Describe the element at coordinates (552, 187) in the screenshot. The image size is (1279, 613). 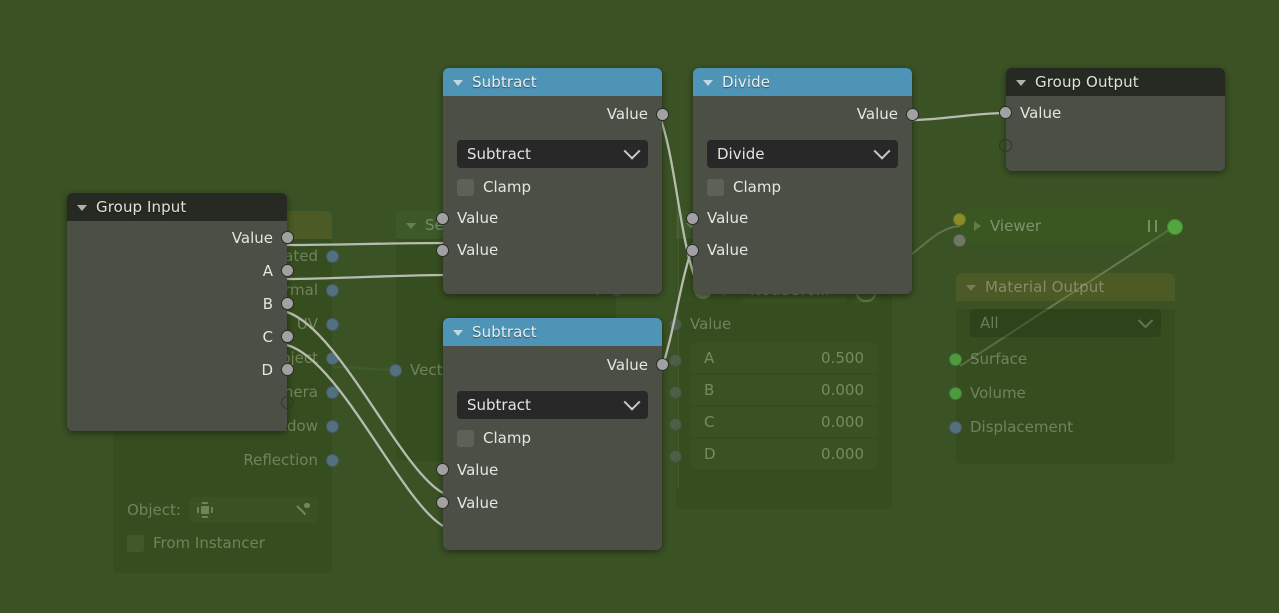
I see `subtract-top-clamp-row: Clamp` at that location.